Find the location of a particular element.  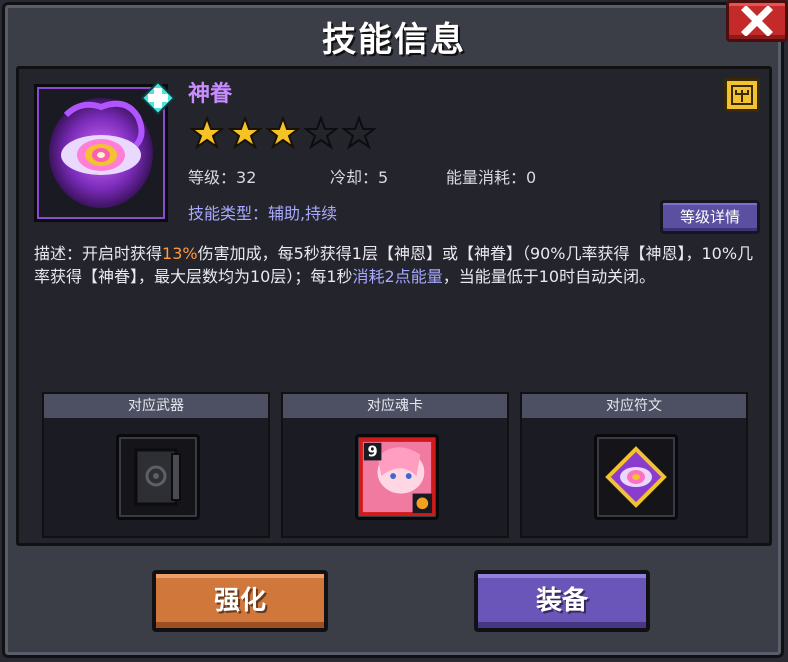

close-button is located at coordinates (757, 21).